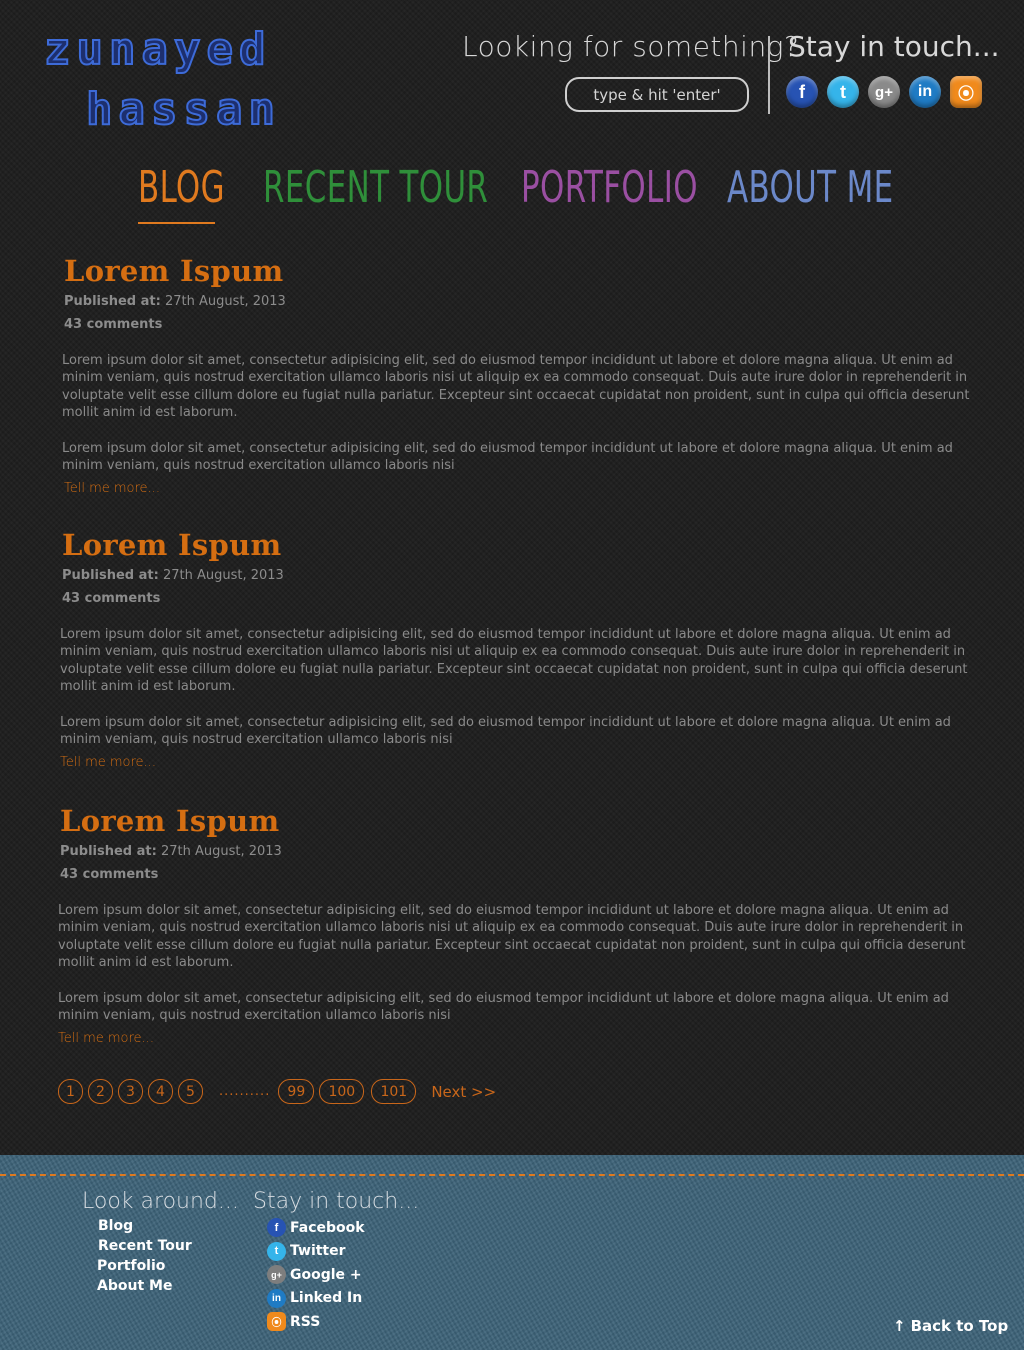 The height and width of the screenshot is (1350, 1024). Describe the element at coordinates (100, 1091) in the screenshot. I see `page-link-2: 2` at that location.